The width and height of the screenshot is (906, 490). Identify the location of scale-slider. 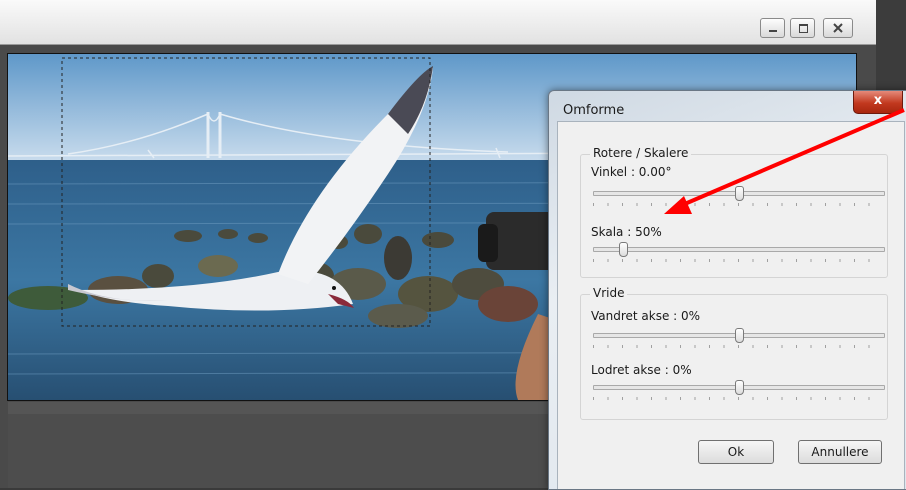
(739, 249).